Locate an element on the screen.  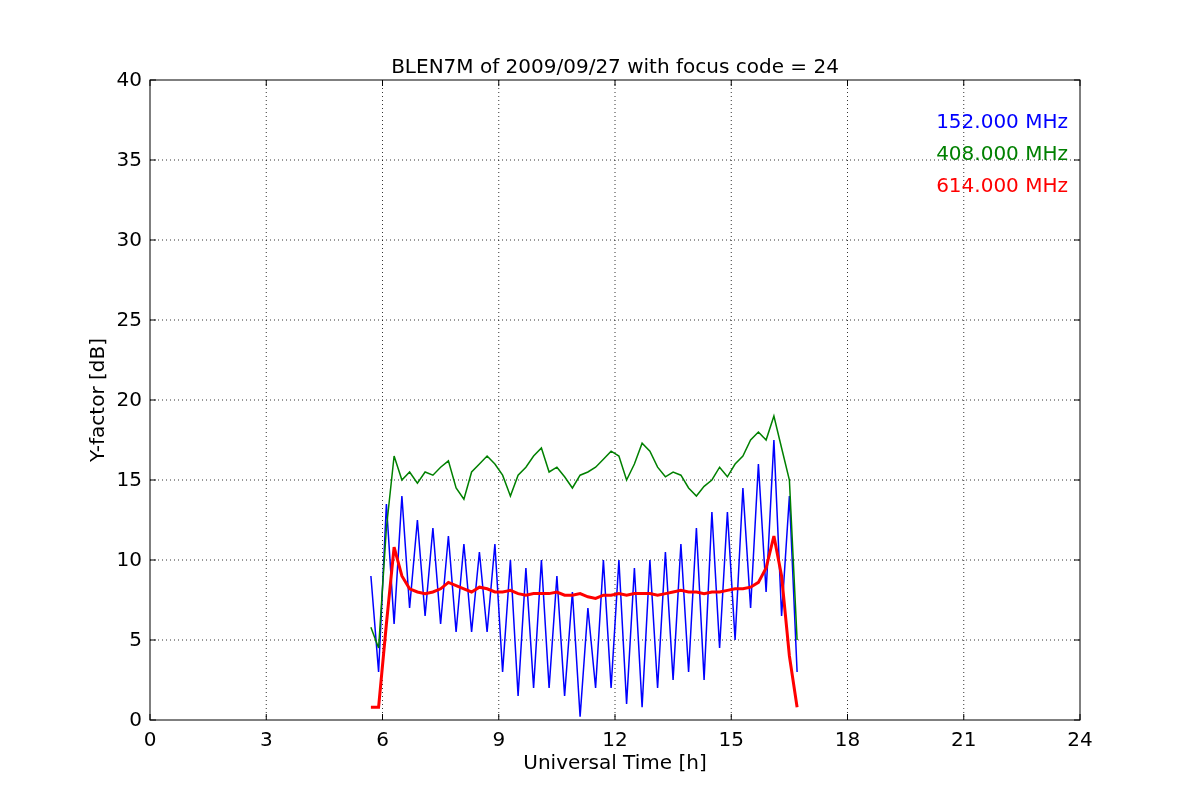
y-tick-label: 0 is located at coordinates (135, 719).